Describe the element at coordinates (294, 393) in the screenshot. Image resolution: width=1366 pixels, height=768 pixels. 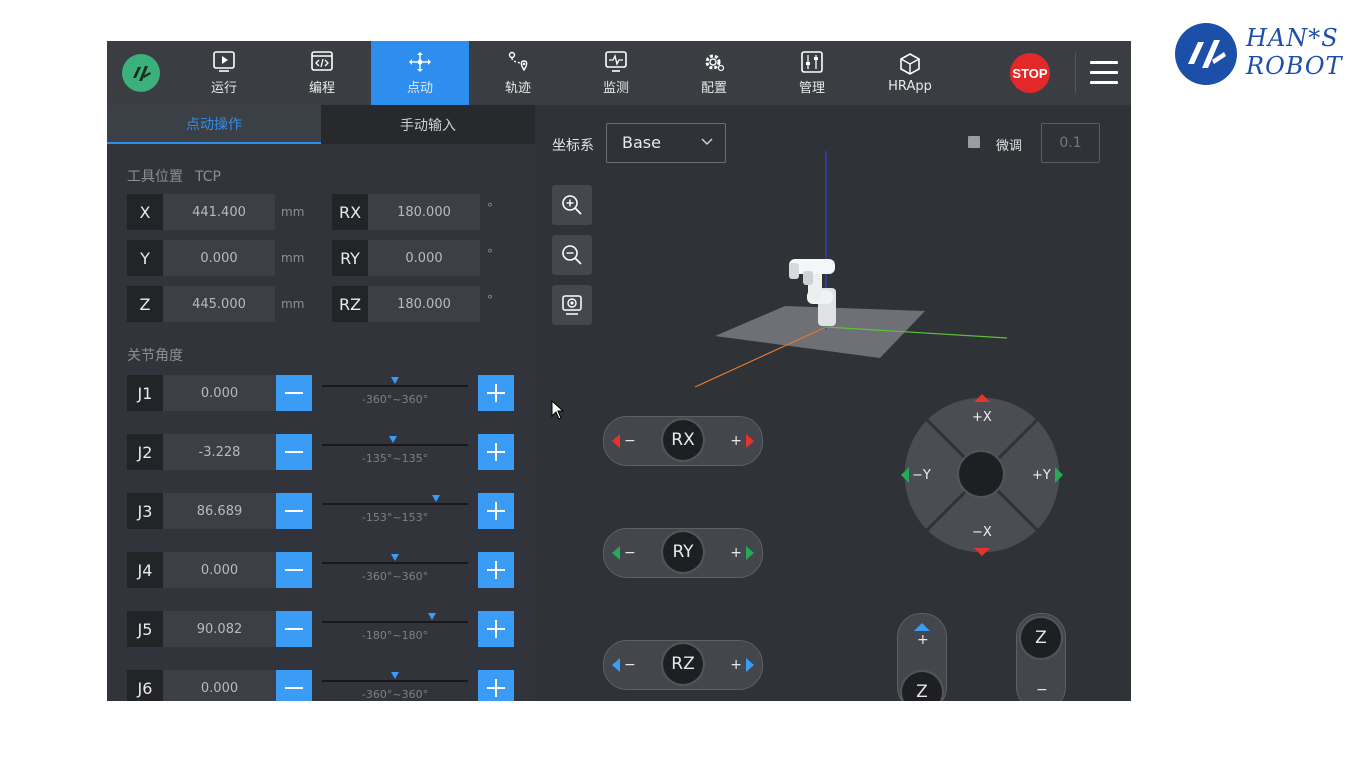
I see `joint-j1-minus-button` at that location.